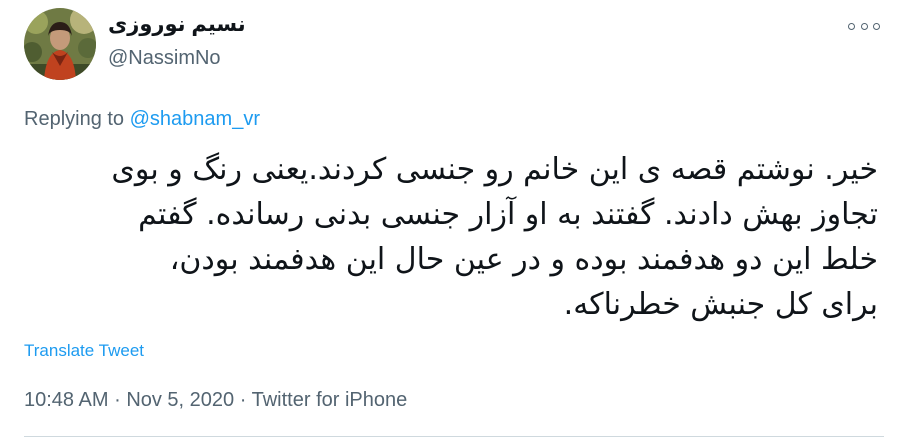  I want to click on replying-to: Replying to @shabnam_vr, so click(142, 119).